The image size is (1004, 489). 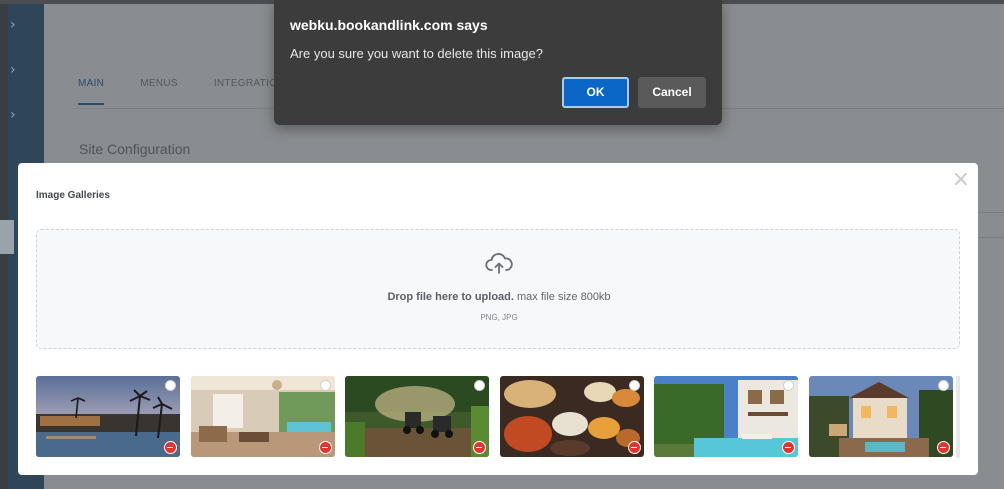 I want to click on ok-button: OK, so click(x=595, y=92).